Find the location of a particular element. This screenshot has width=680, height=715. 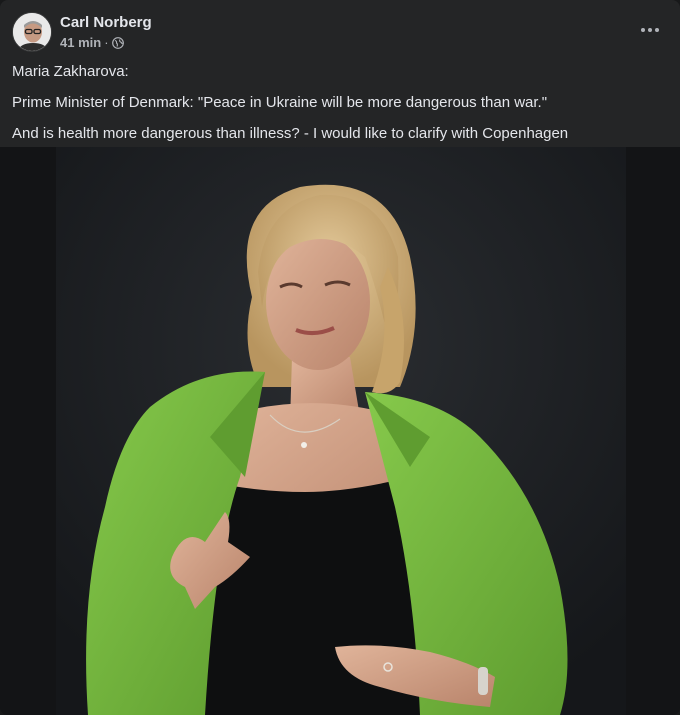

author-name: Carl Norberg is located at coordinates (106, 22).